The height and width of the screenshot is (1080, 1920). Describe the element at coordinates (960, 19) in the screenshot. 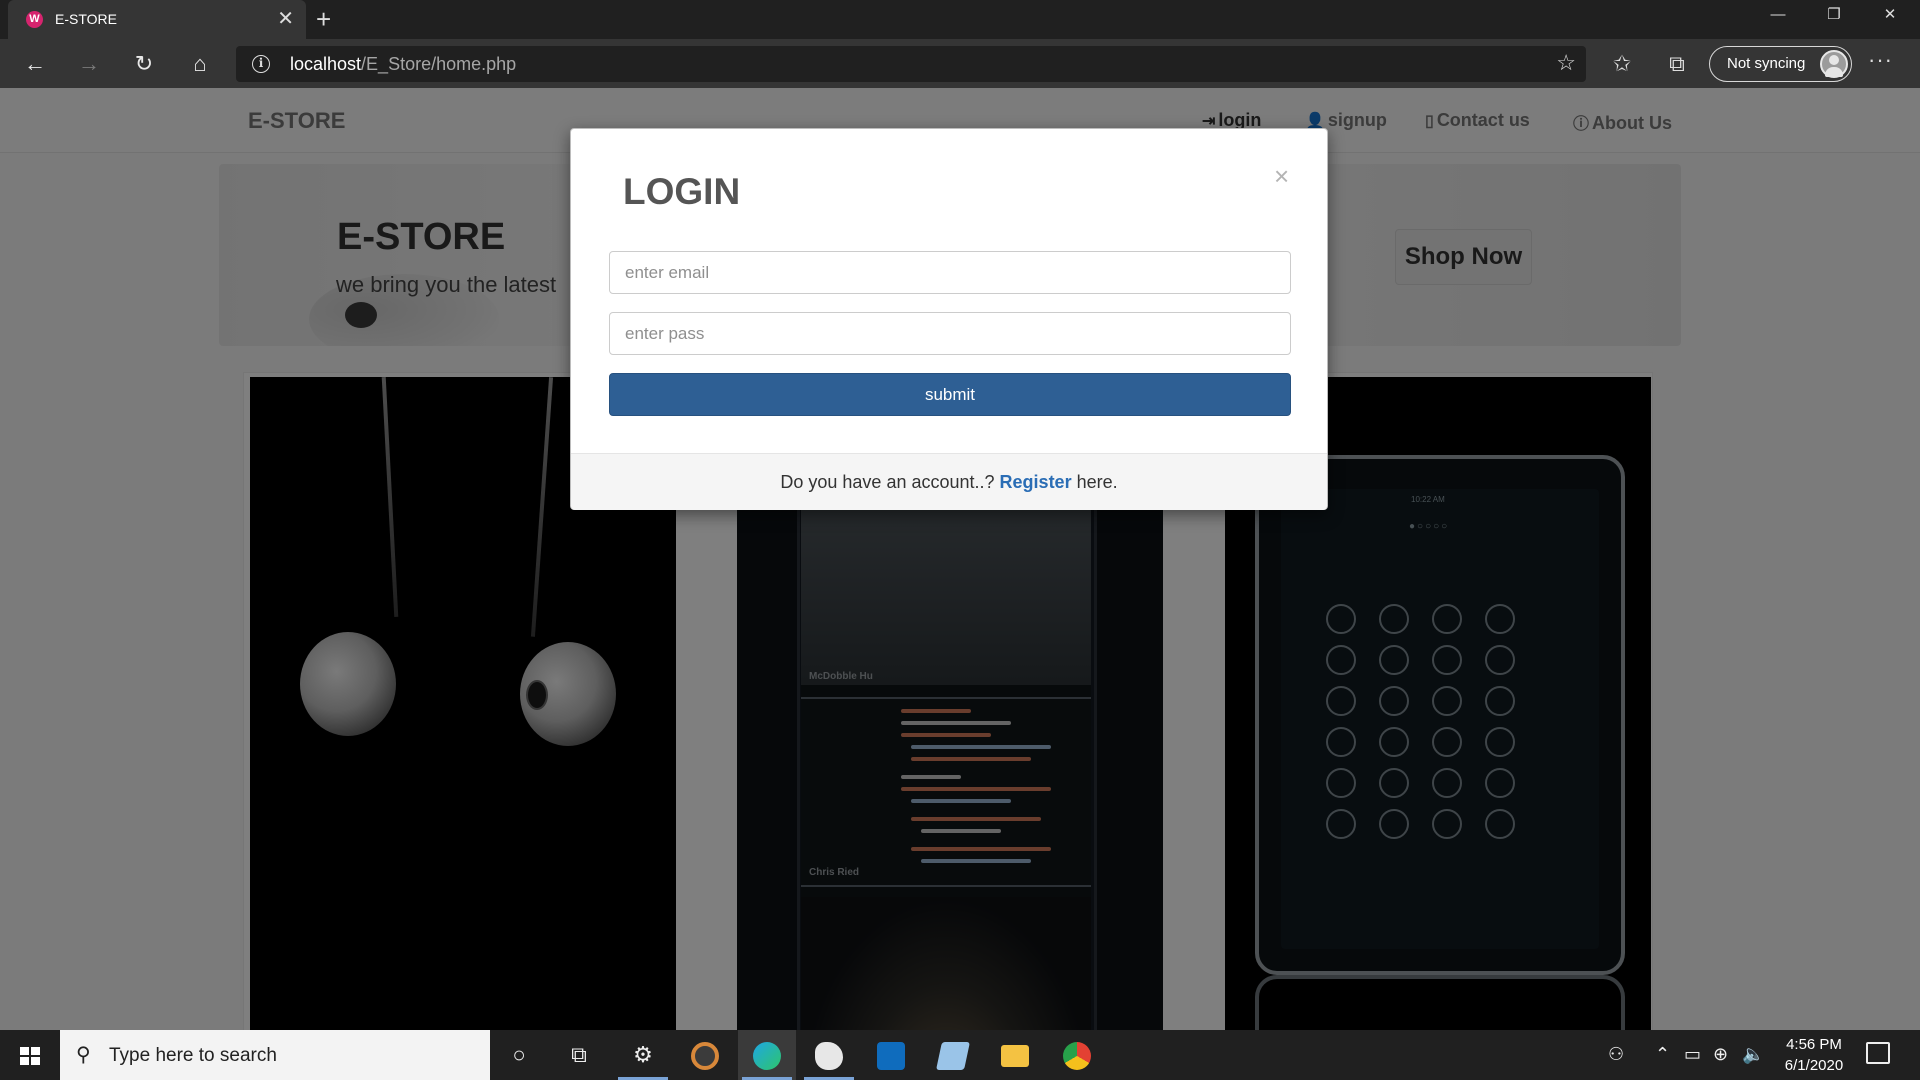

I see `browser-tab-bar: W E-STORE ✕ + — ❐ ✕` at that location.